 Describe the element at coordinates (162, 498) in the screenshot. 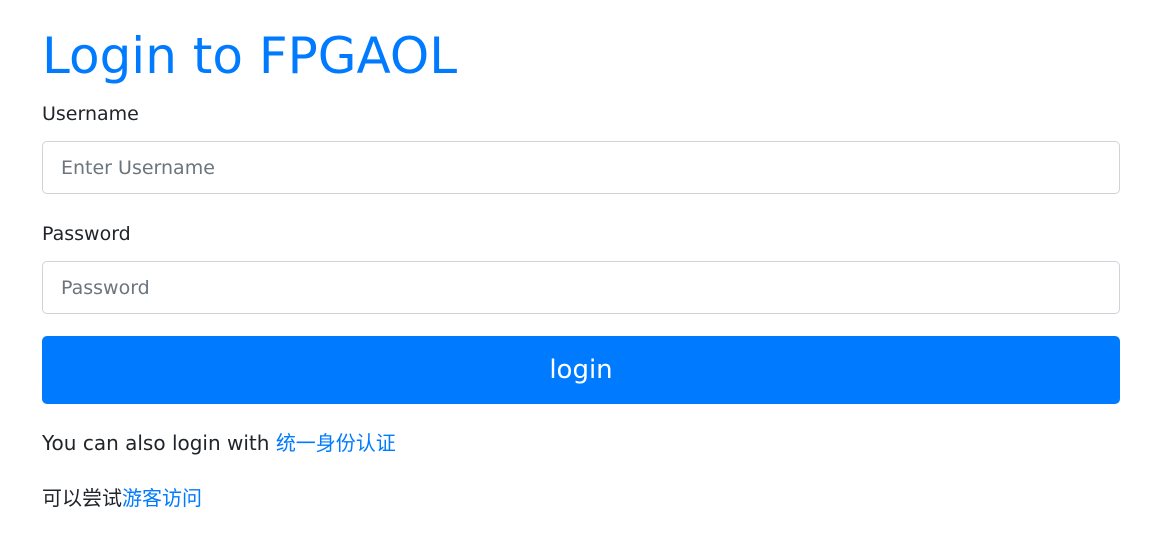

I see `guest-access-link: 游客访问` at that location.